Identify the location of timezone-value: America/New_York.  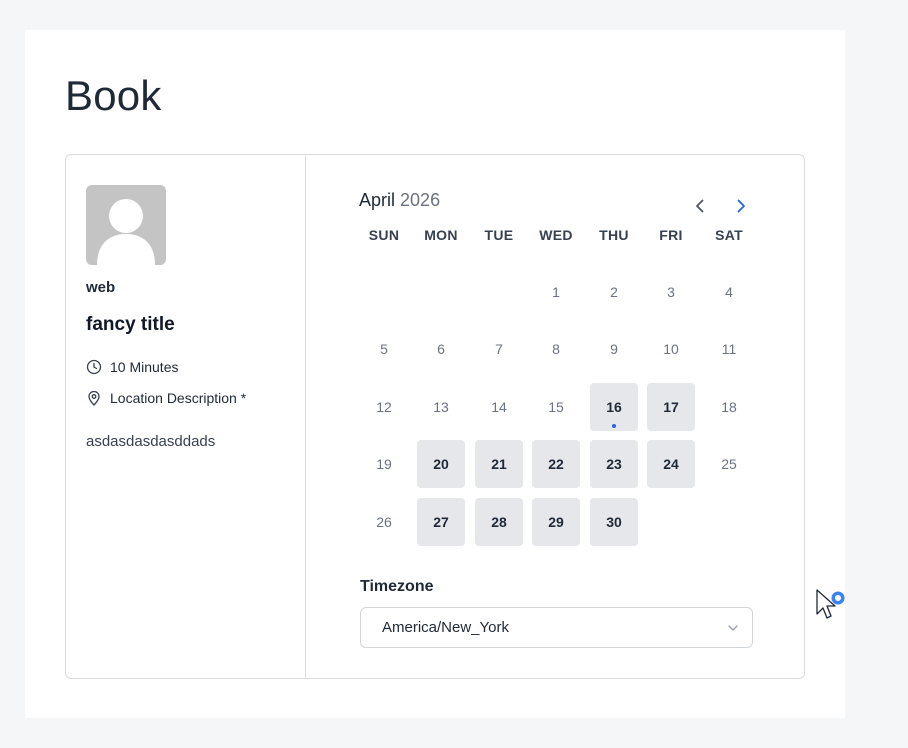
(445, 627).